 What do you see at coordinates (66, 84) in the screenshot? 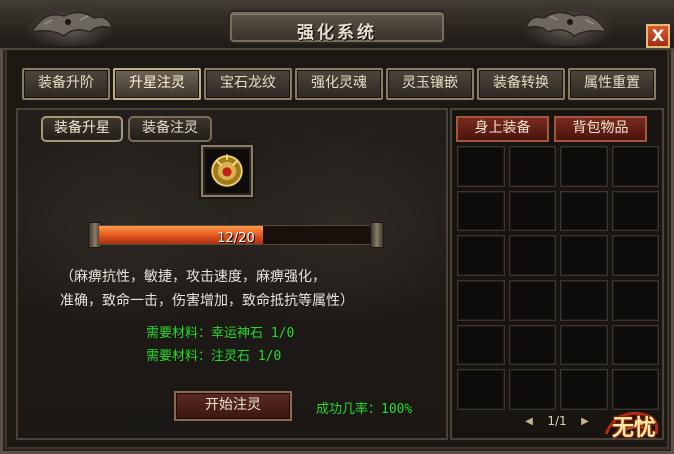
I see `tab-equipment-upgrade: 装备升阶` at bounding box center [66, 84].